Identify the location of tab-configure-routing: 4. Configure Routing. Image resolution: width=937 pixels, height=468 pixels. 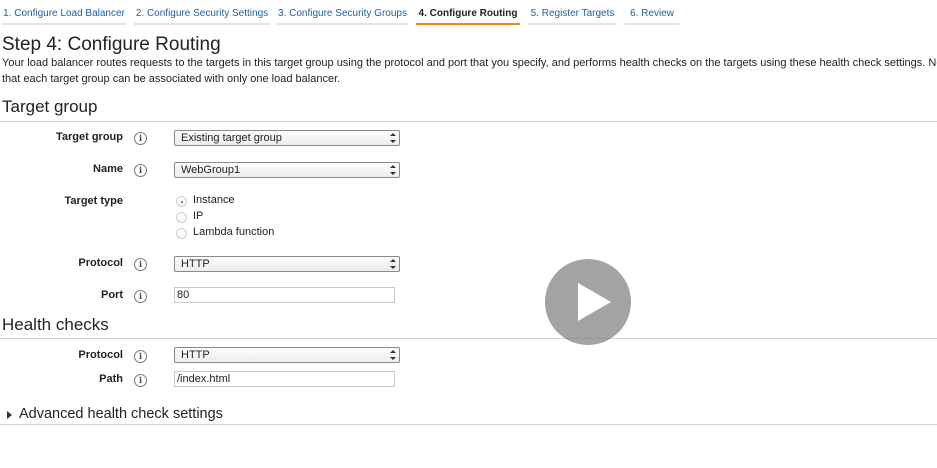
(468, 15).